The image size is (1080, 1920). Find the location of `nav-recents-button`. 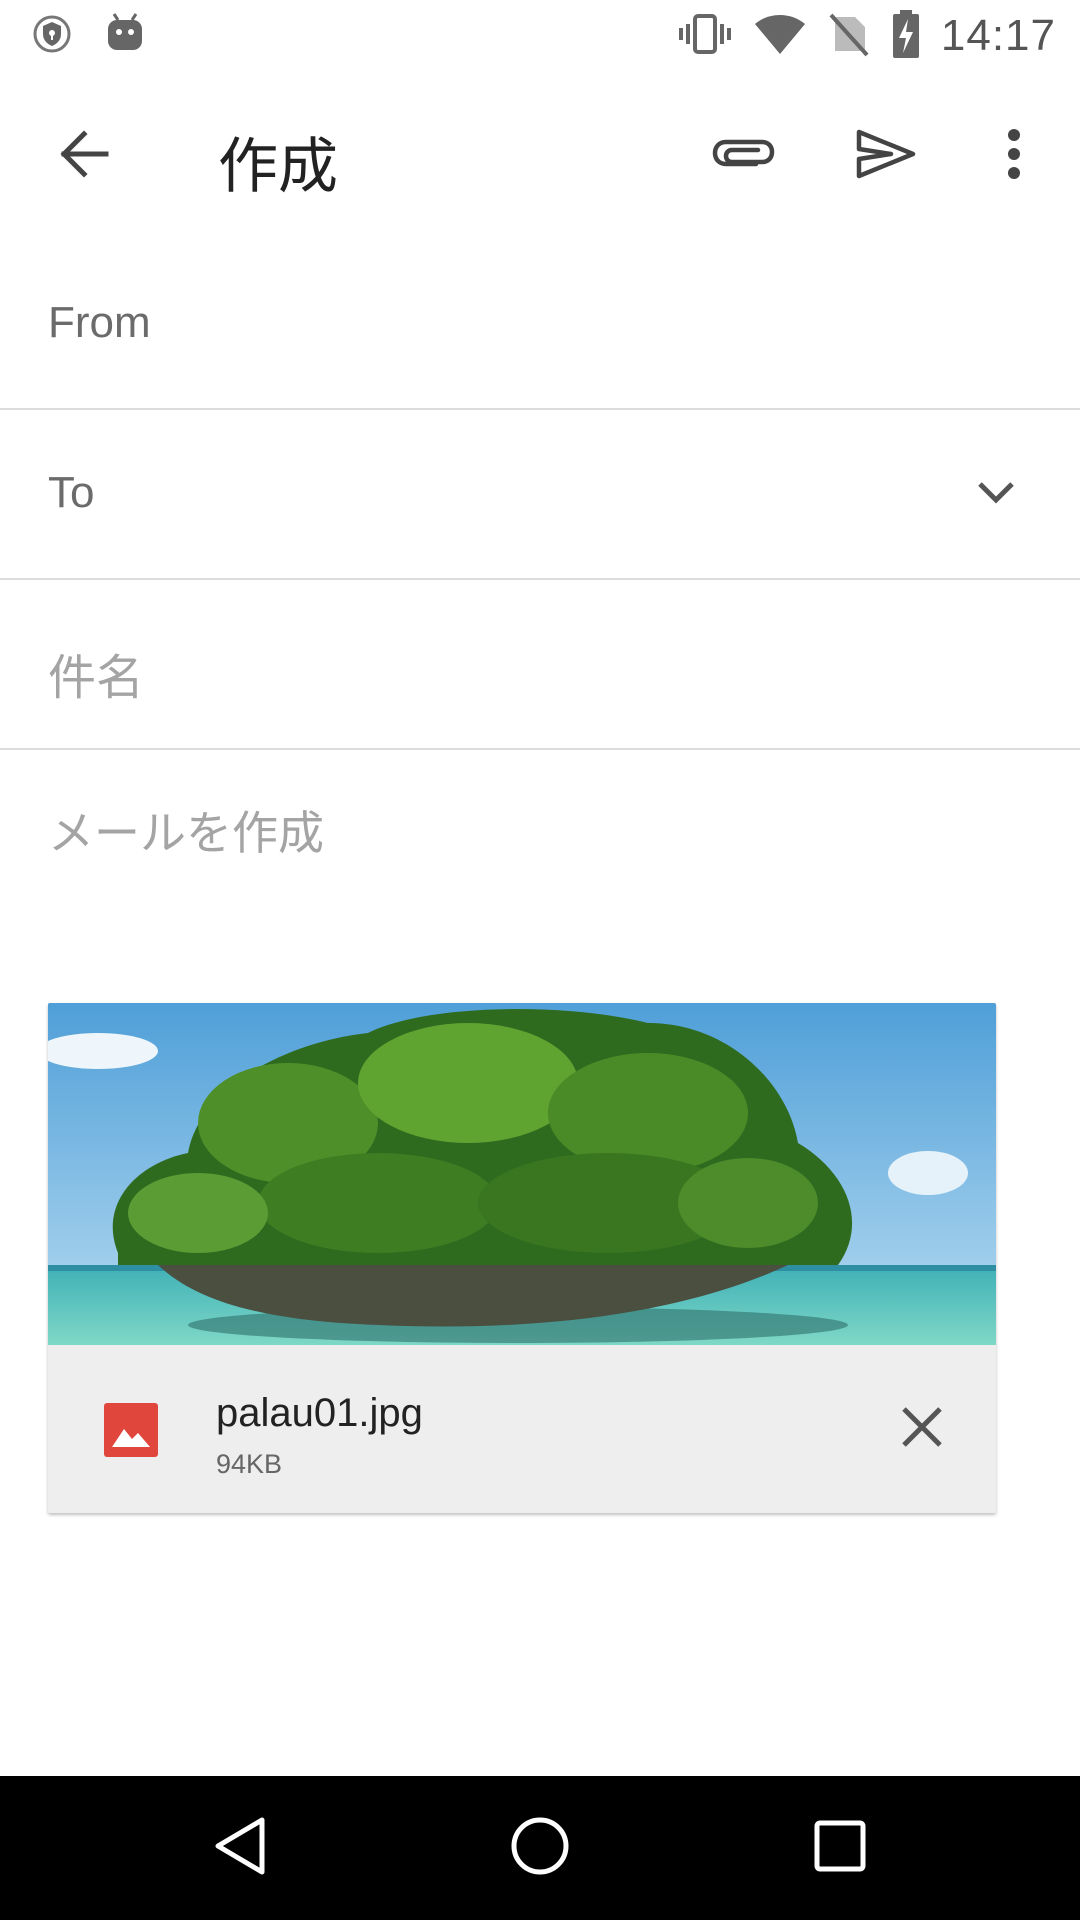

nav-recents-button is located at coordinates (840, 1848).